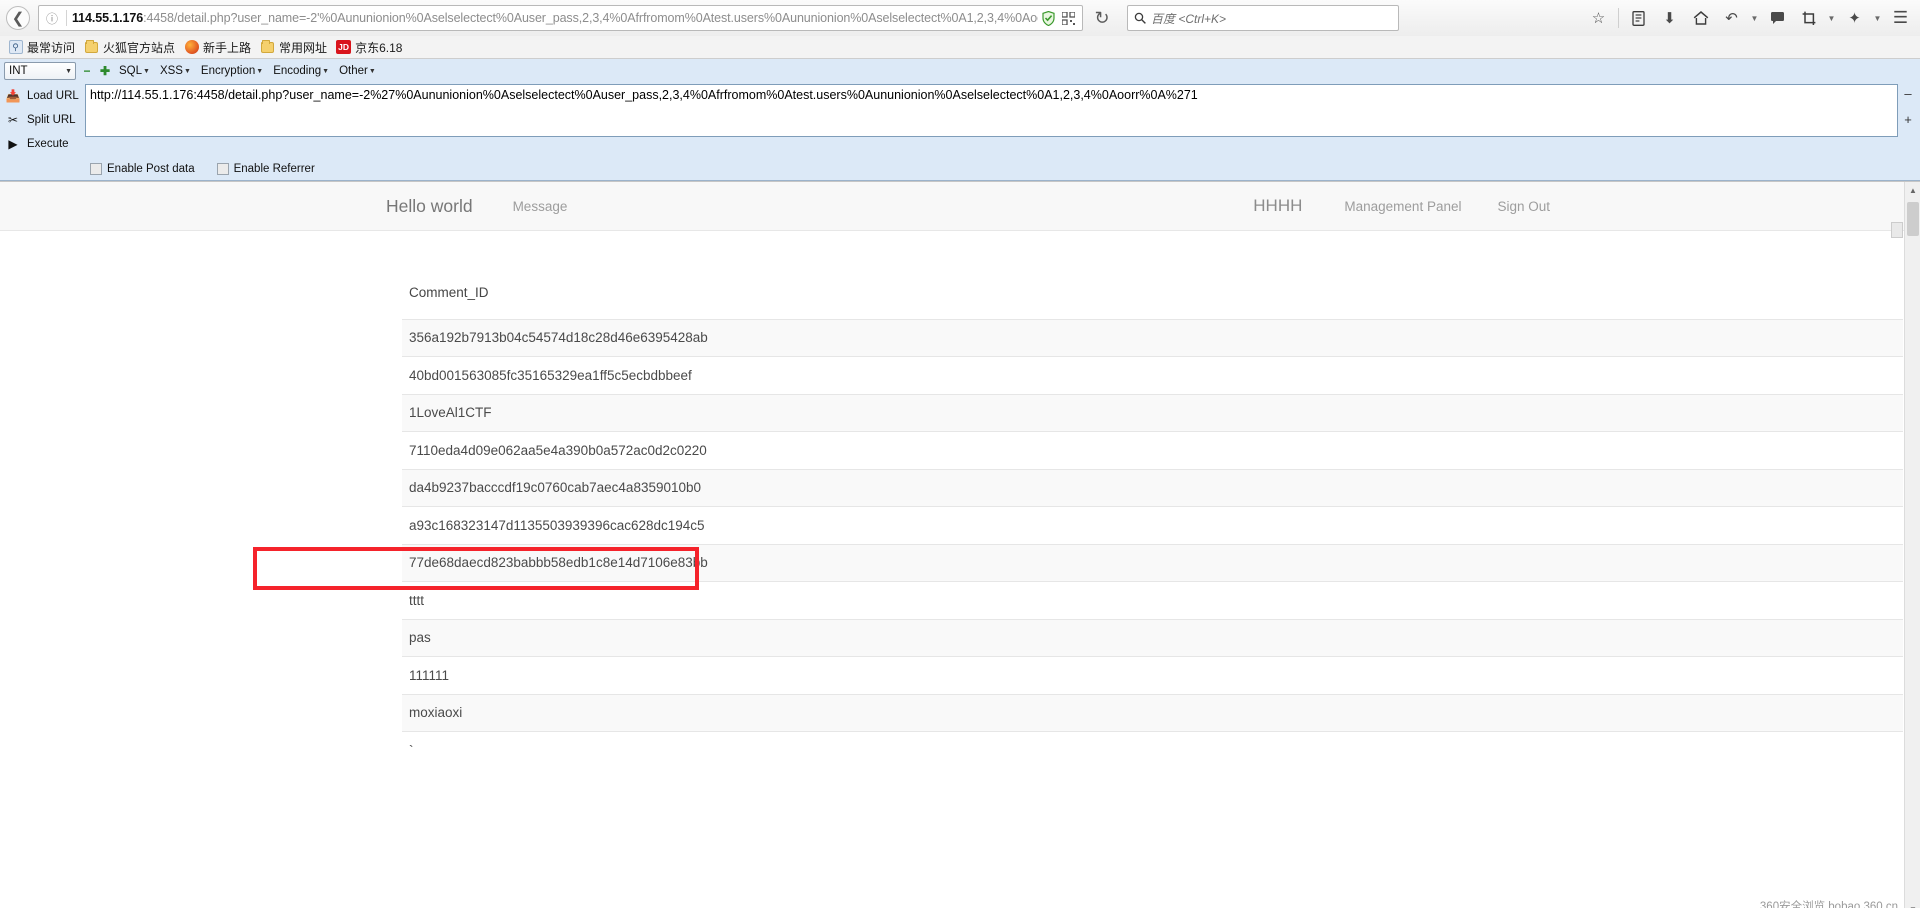 The height and width of the screenshot is (908, 1920). I want to click on split-url-label: Split URL, so click(51, 120).